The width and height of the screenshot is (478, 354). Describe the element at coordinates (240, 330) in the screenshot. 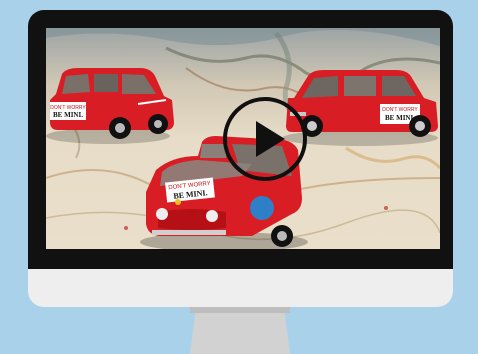

I see `monitor-stand` at that location.